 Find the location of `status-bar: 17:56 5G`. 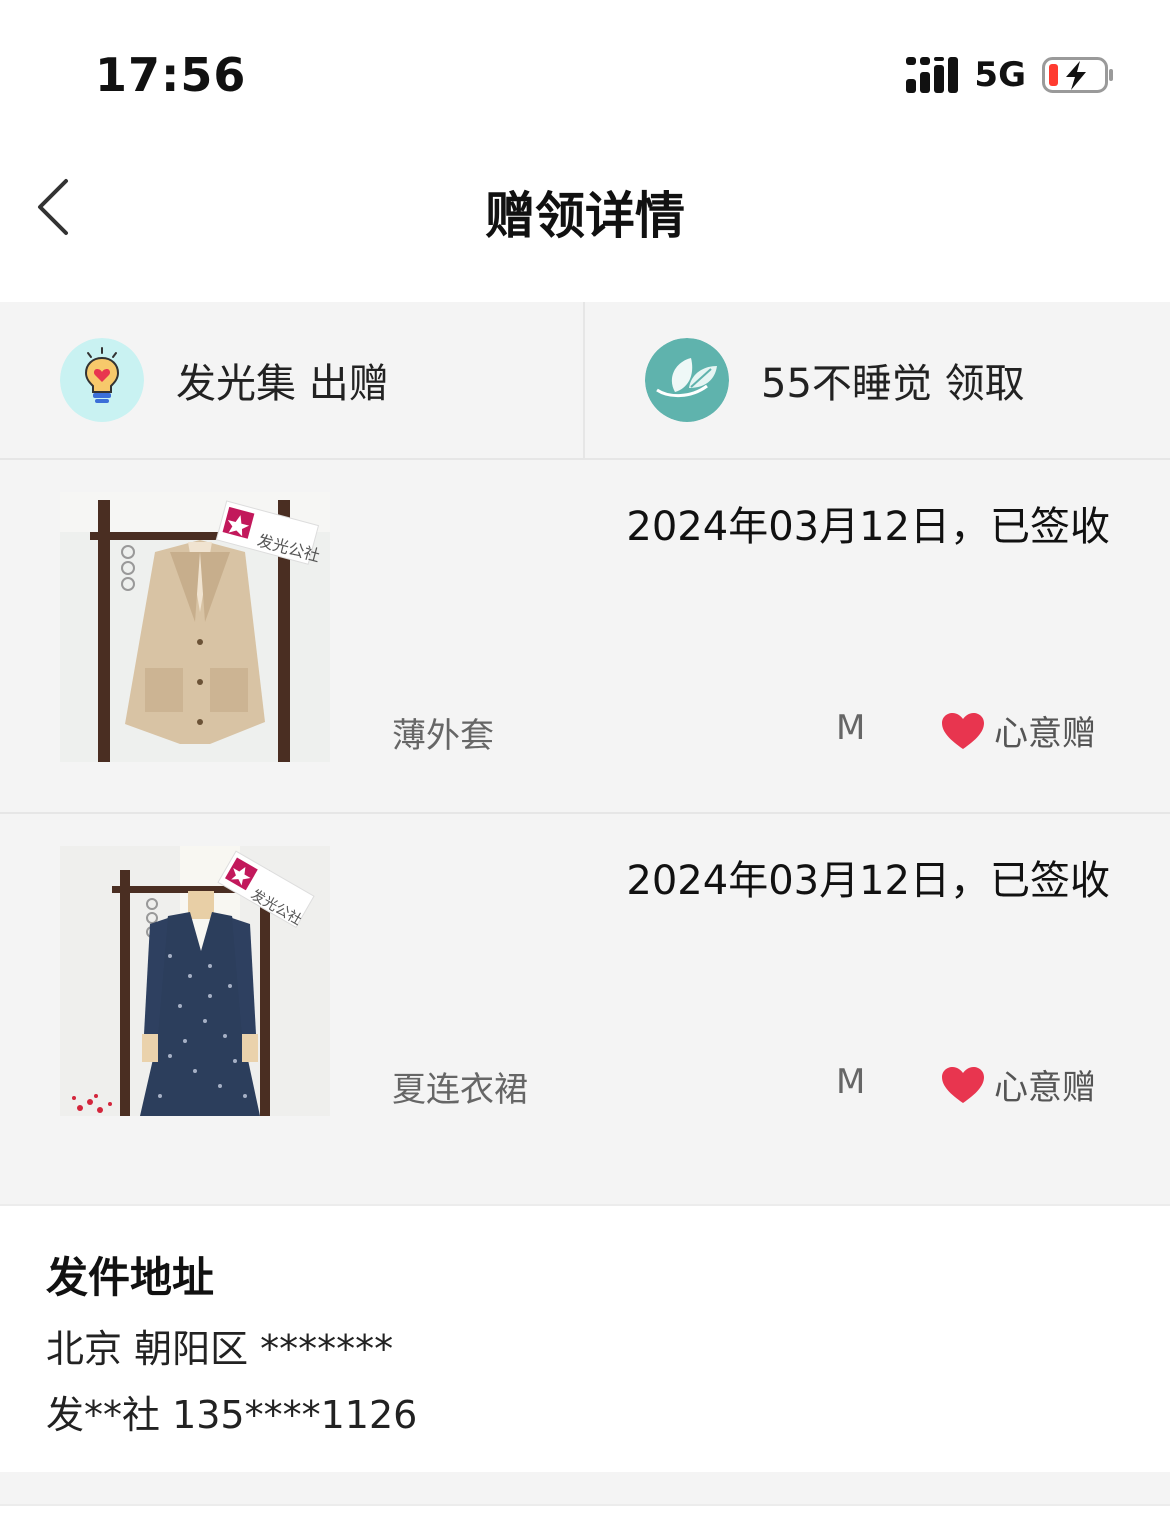

status-bar: 17:56 5G is located at coordinates (585, 75).